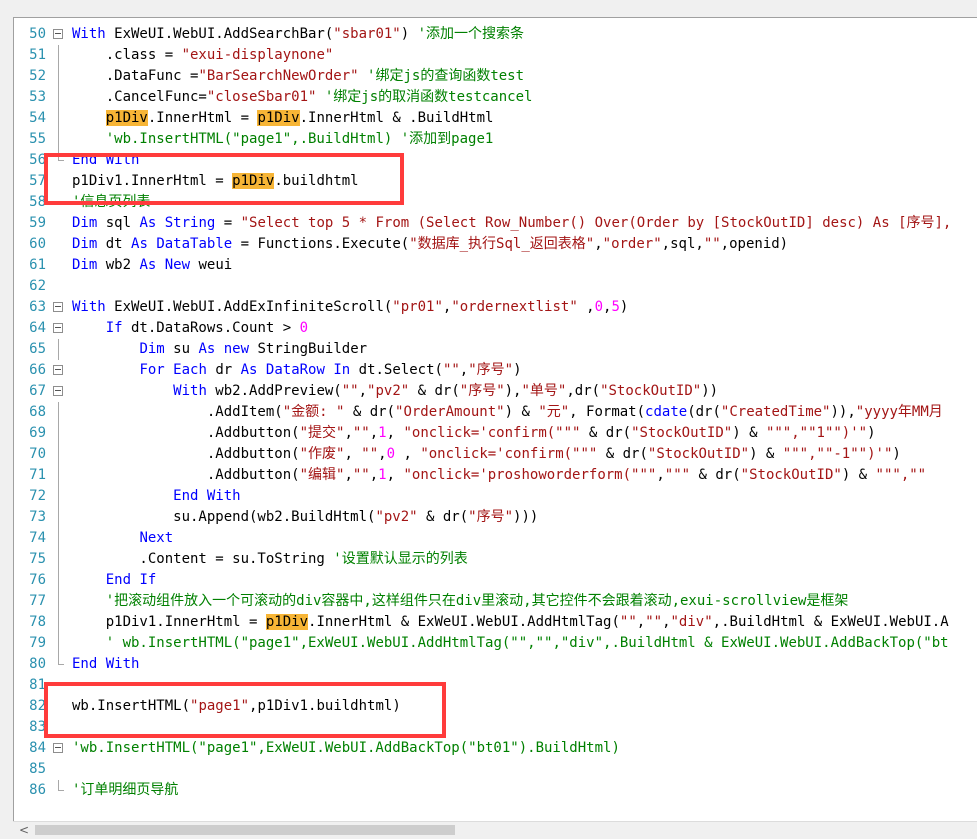 The width and height of the screenshot is (977, 839). Describe the element at coordinates (37, 748) in the screenshot. I see `line-number: 84` at that location.